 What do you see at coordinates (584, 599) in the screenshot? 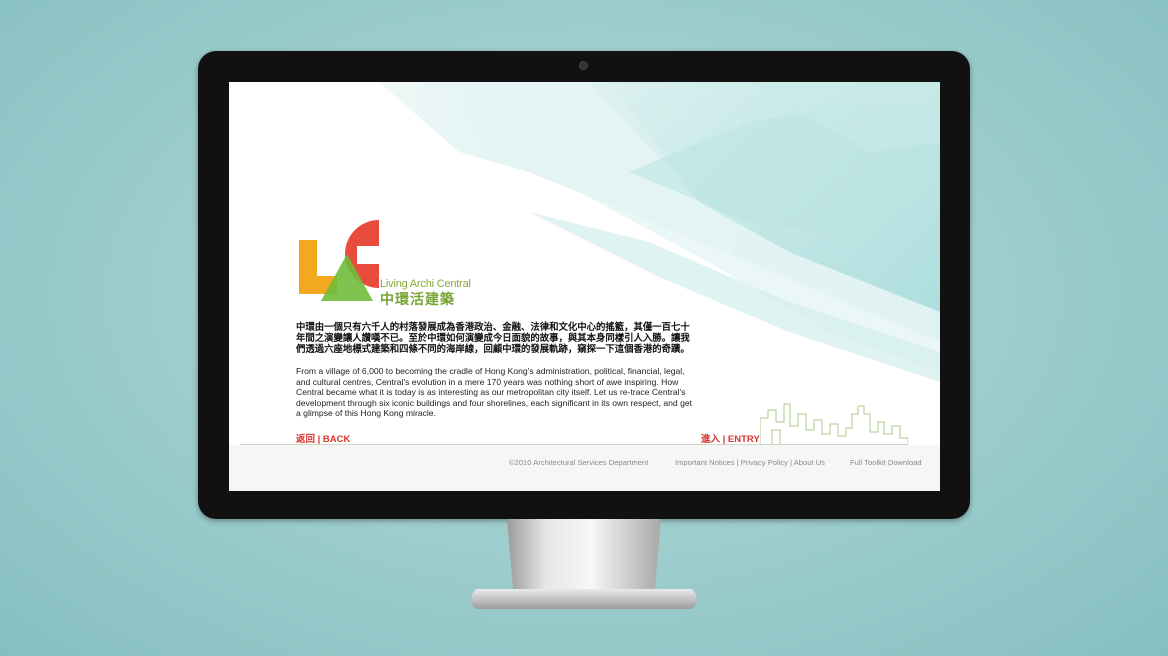
I see `monitor-stand-base` at bounding box center [584, 599].